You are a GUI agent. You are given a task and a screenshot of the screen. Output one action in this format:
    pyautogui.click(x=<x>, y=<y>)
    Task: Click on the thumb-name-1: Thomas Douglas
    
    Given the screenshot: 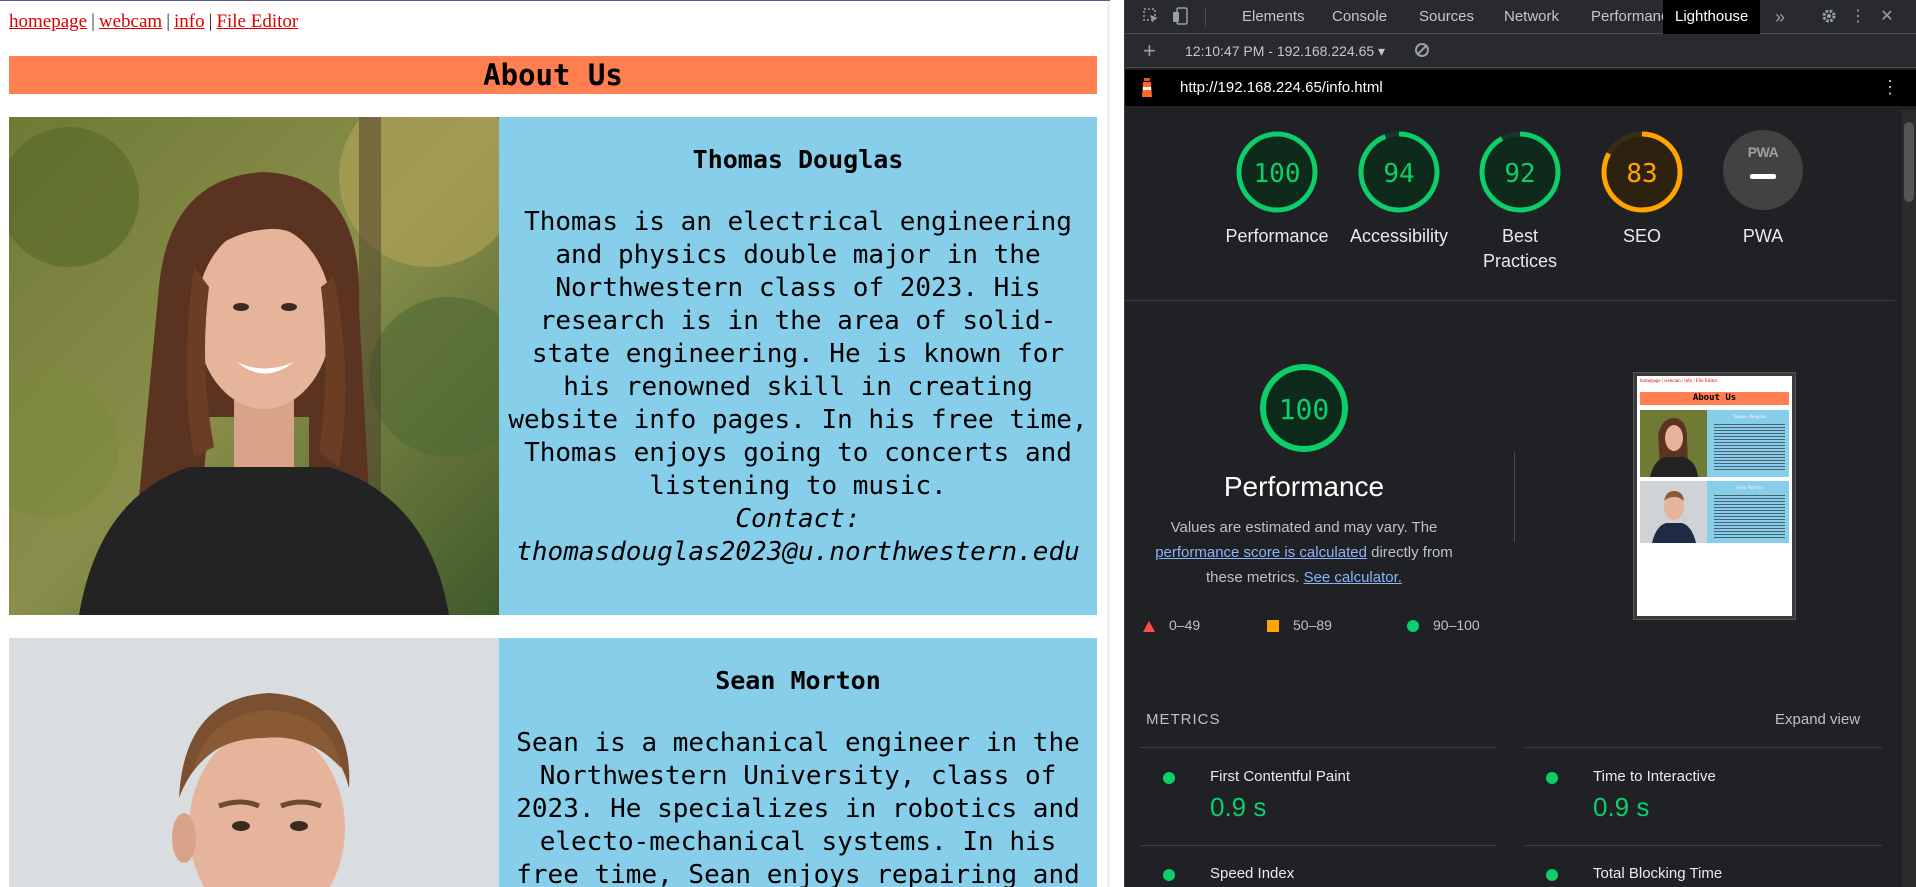 What is the action you would take?
    pyautogui.click(x=1749, y=416)
    